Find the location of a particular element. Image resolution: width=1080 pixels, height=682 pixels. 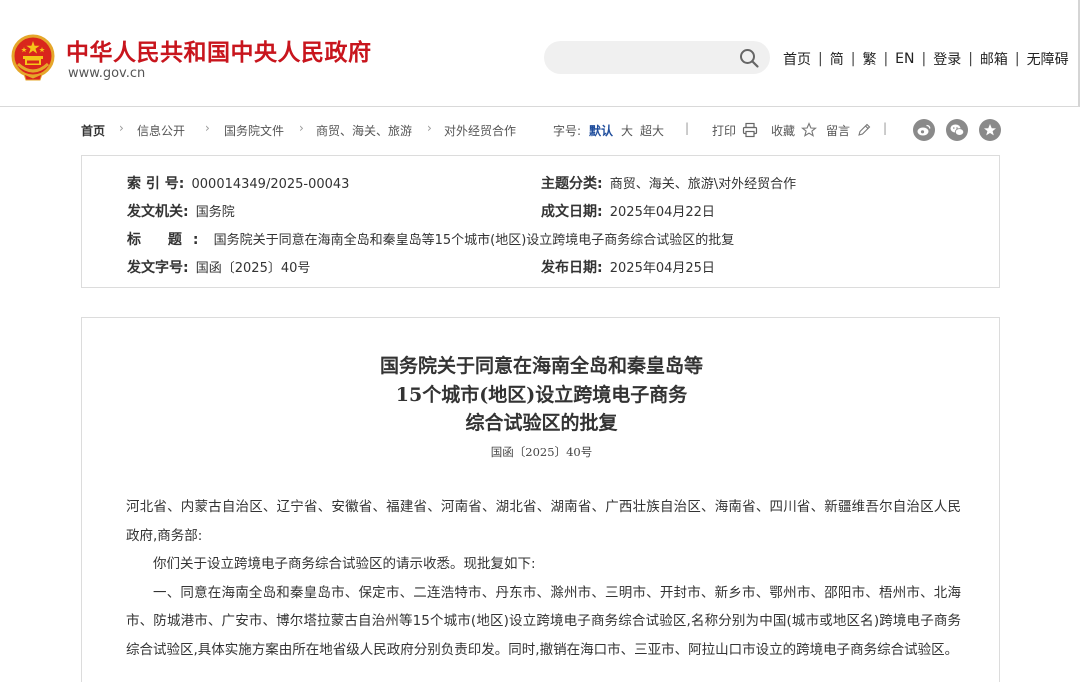

info-publish-date: 发布日期: 2025年04月25日 is located at coordinates (628, 267).